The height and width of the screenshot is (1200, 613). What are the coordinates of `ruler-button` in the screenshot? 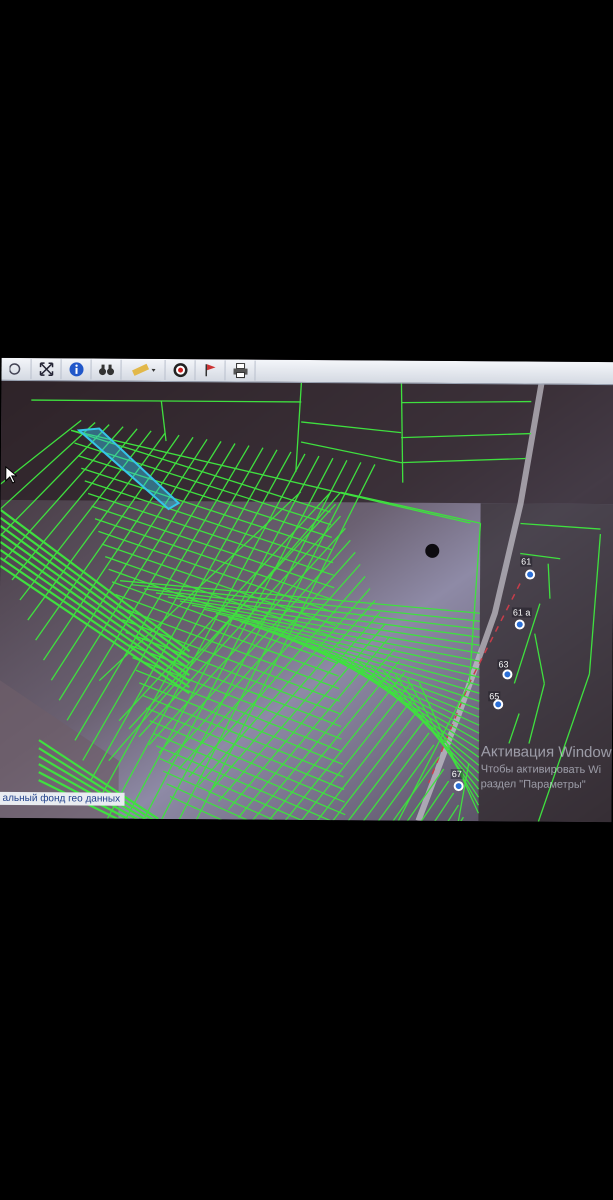 It's located at (143, 370).